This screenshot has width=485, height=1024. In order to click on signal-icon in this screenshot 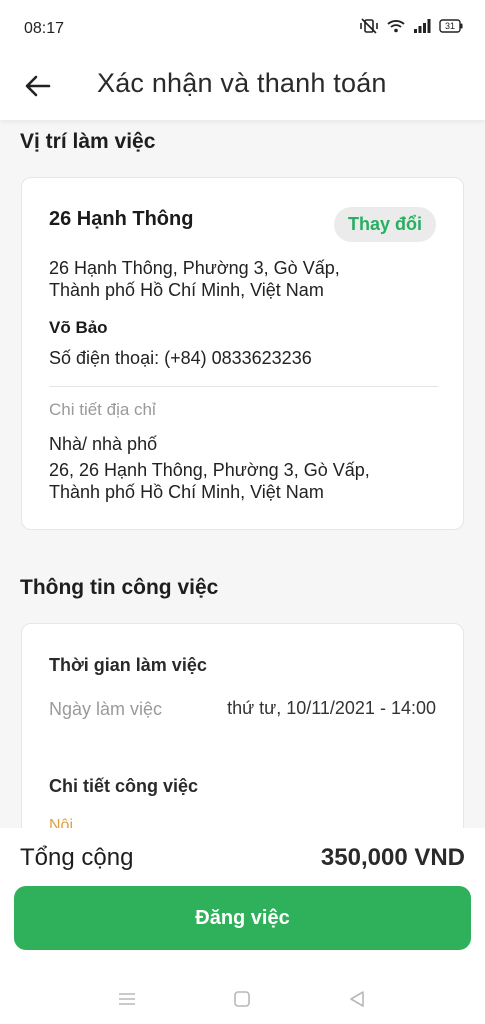, I will do `click(422, 26)`.